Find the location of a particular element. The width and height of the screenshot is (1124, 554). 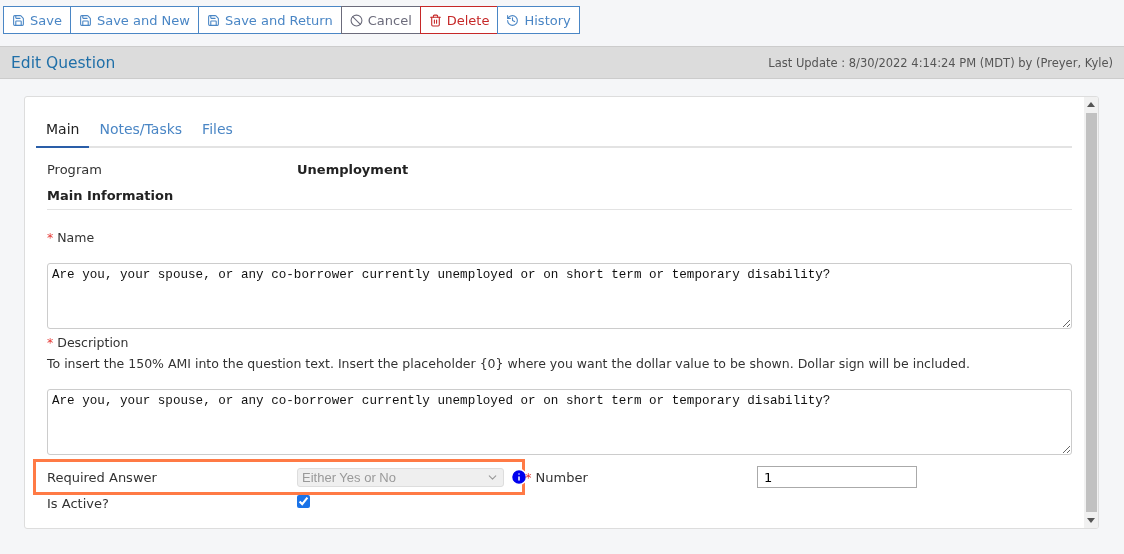

save-button: Save is located at coordinates (37, 20).